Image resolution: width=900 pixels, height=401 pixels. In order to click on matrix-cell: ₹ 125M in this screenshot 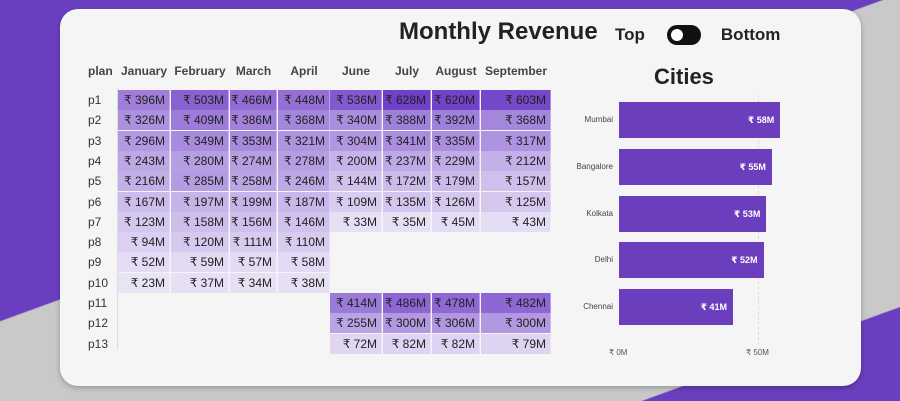, I will do `click(516, 201)`.